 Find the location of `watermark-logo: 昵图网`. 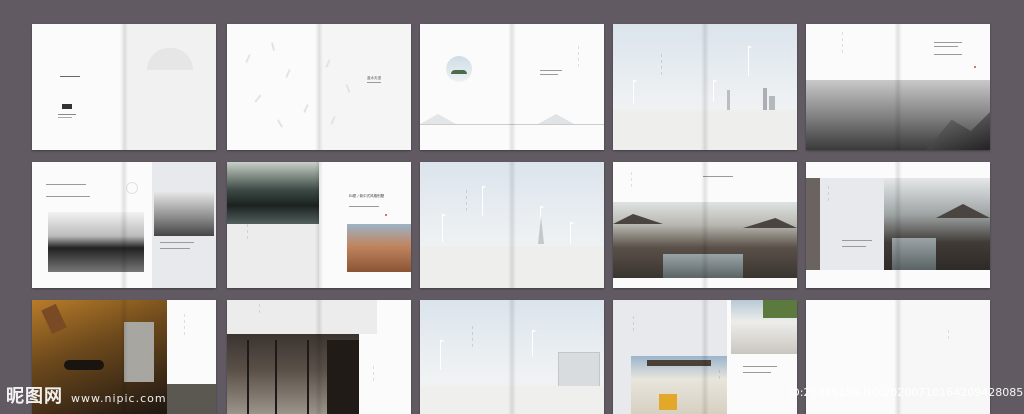

watermark-logo: 昵图网 is located at coordinates (34, 396).